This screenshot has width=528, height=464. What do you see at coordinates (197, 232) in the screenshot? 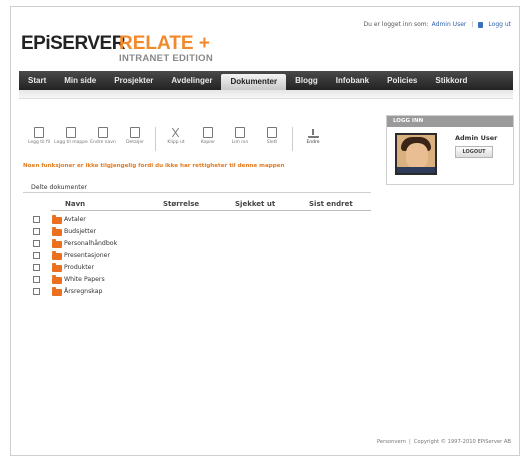
I see `table-row: Budsjetter` at bounding box center [197, 232].